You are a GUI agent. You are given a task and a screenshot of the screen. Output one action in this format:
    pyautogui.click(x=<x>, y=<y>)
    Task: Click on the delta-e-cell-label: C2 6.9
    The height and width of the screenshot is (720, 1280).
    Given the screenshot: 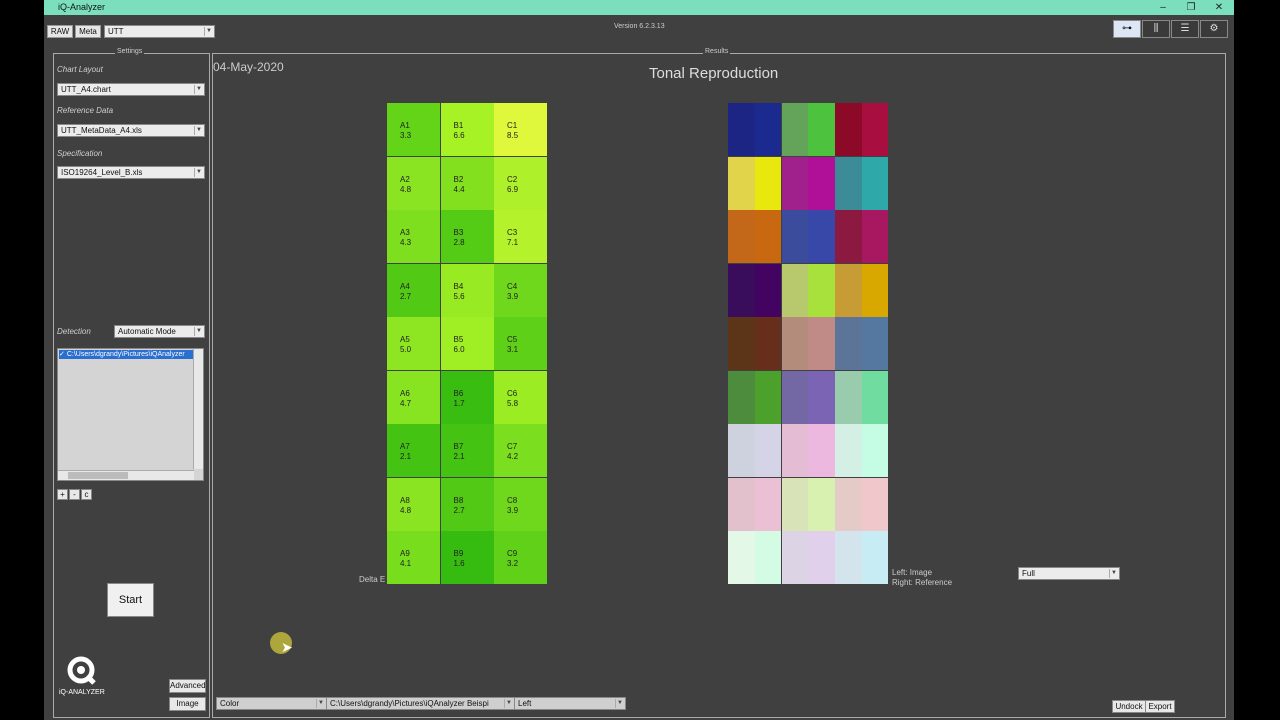 What is the action you would take?
    pyautogui.click(x=513, y=184)
    